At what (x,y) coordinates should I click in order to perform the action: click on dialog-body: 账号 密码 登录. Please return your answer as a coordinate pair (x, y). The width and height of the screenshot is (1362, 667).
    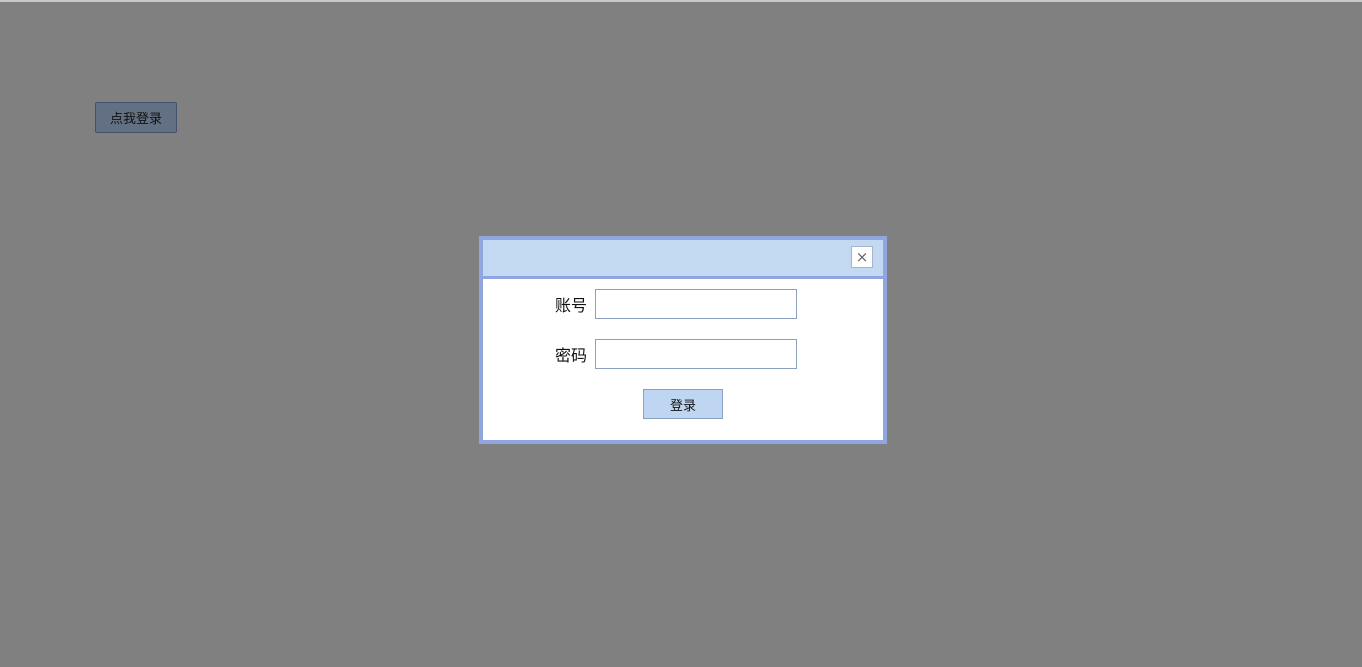
    Looking at the image, I should click on (683, 359).